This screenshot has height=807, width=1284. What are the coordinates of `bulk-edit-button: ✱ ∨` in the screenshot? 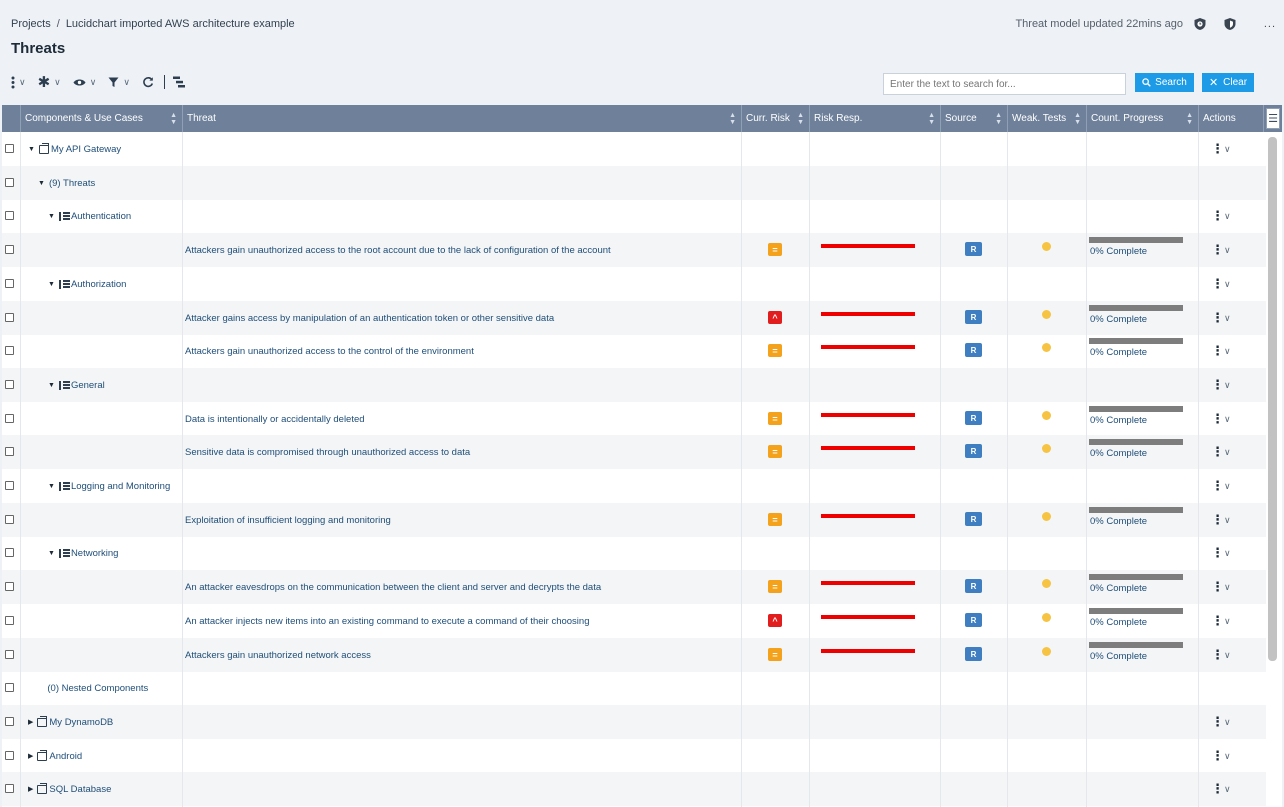 It's located at (49, 82).